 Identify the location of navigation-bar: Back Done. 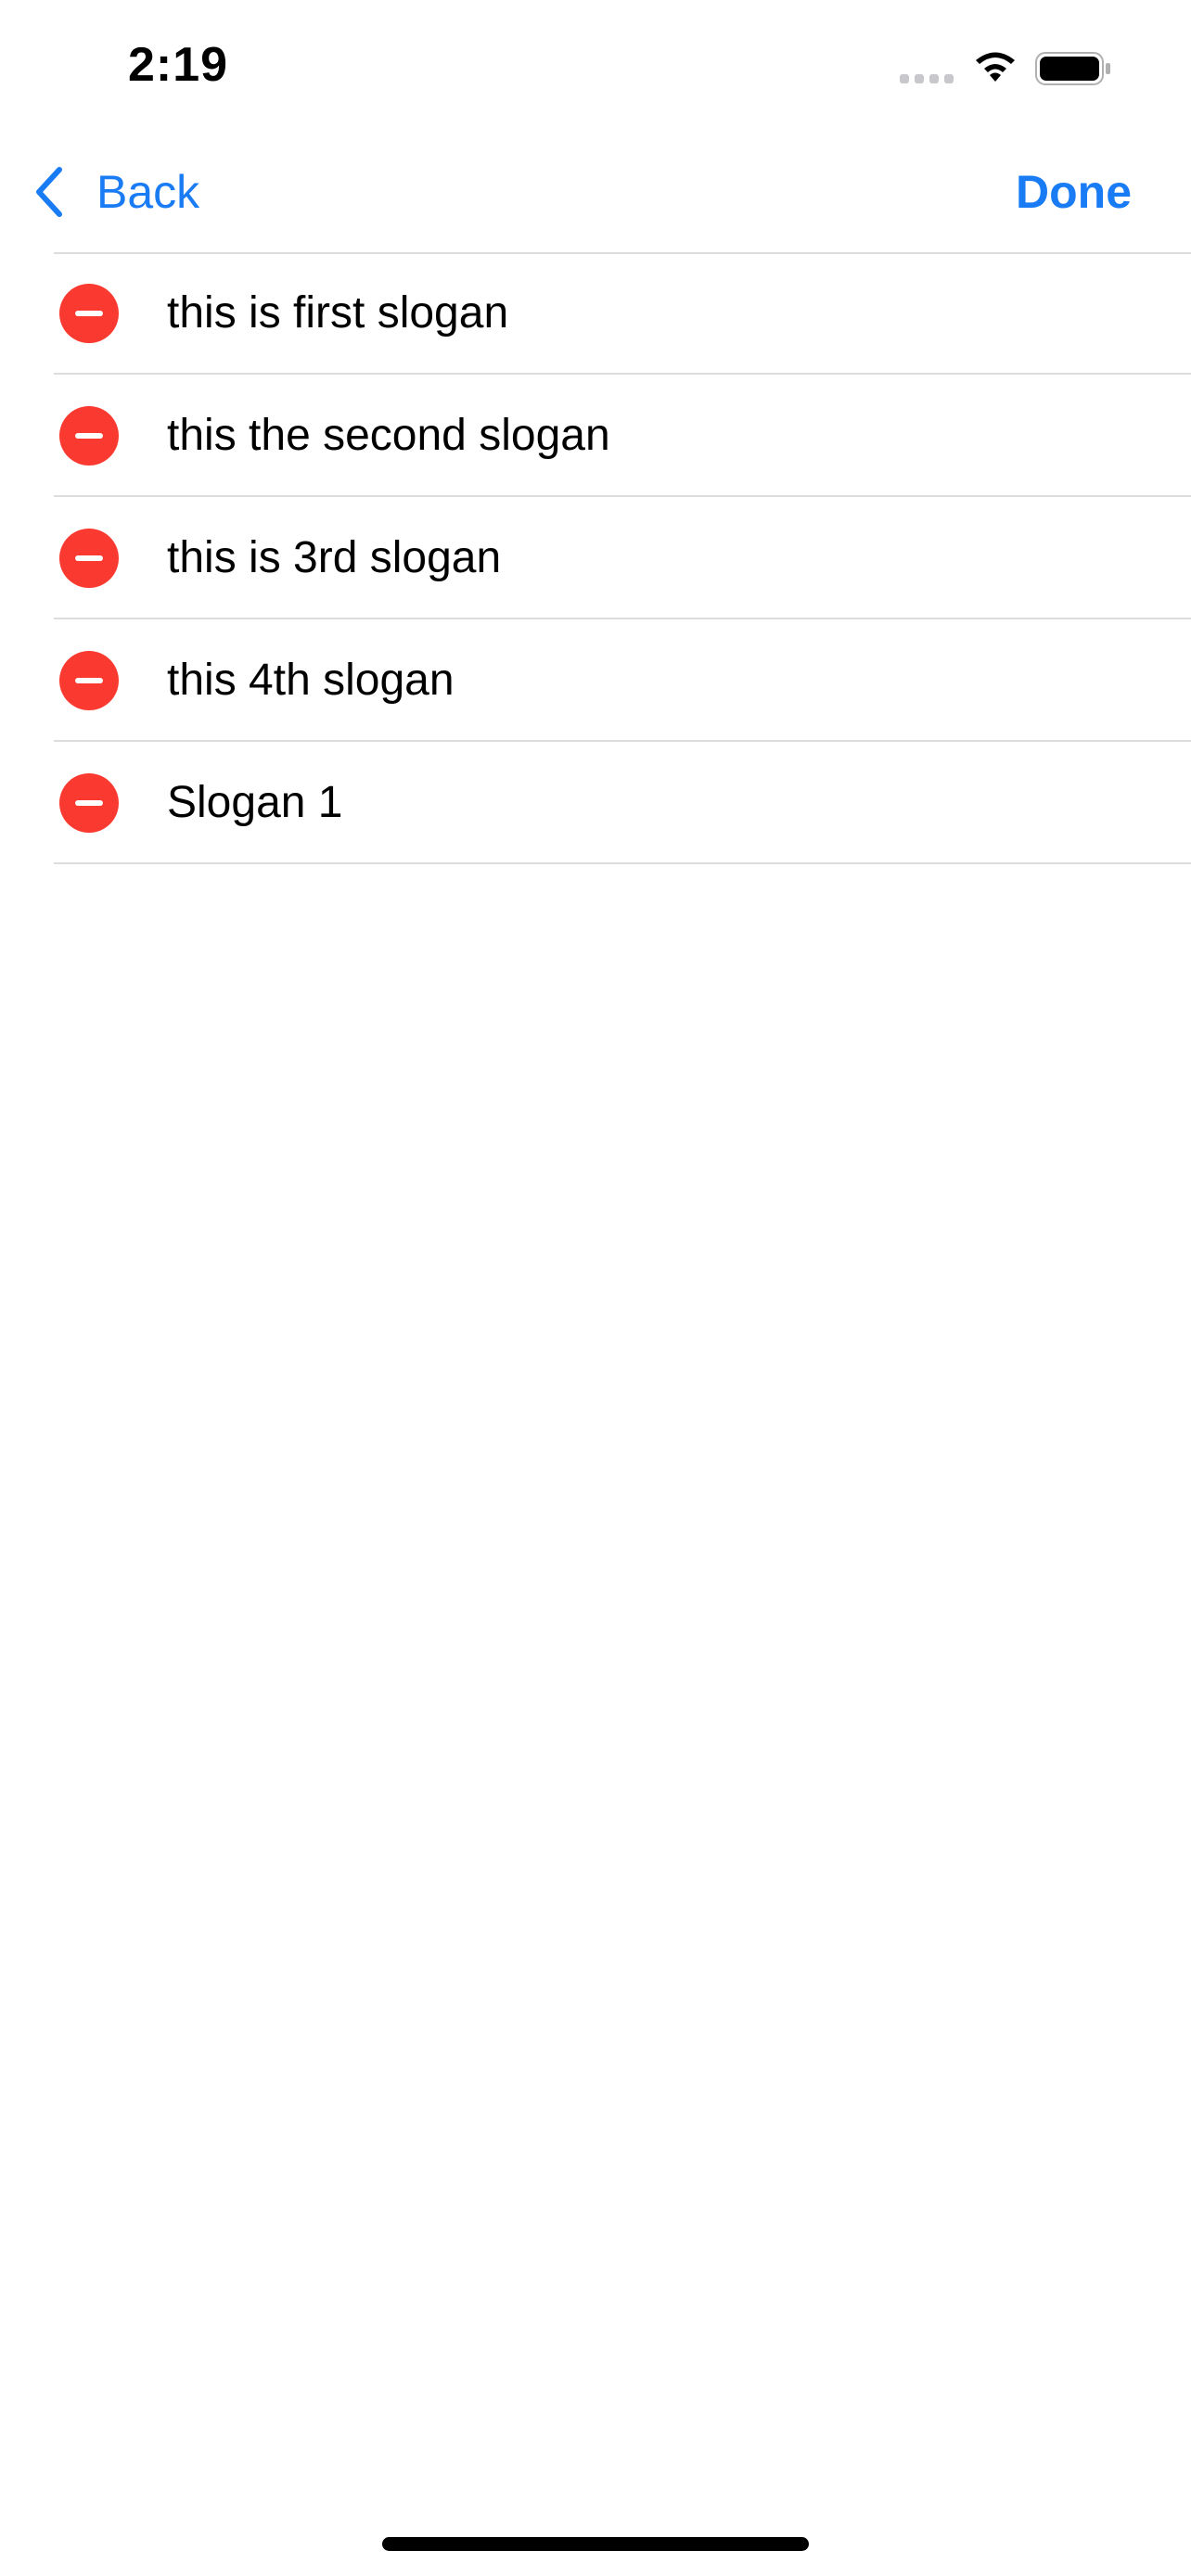
(595, 191).